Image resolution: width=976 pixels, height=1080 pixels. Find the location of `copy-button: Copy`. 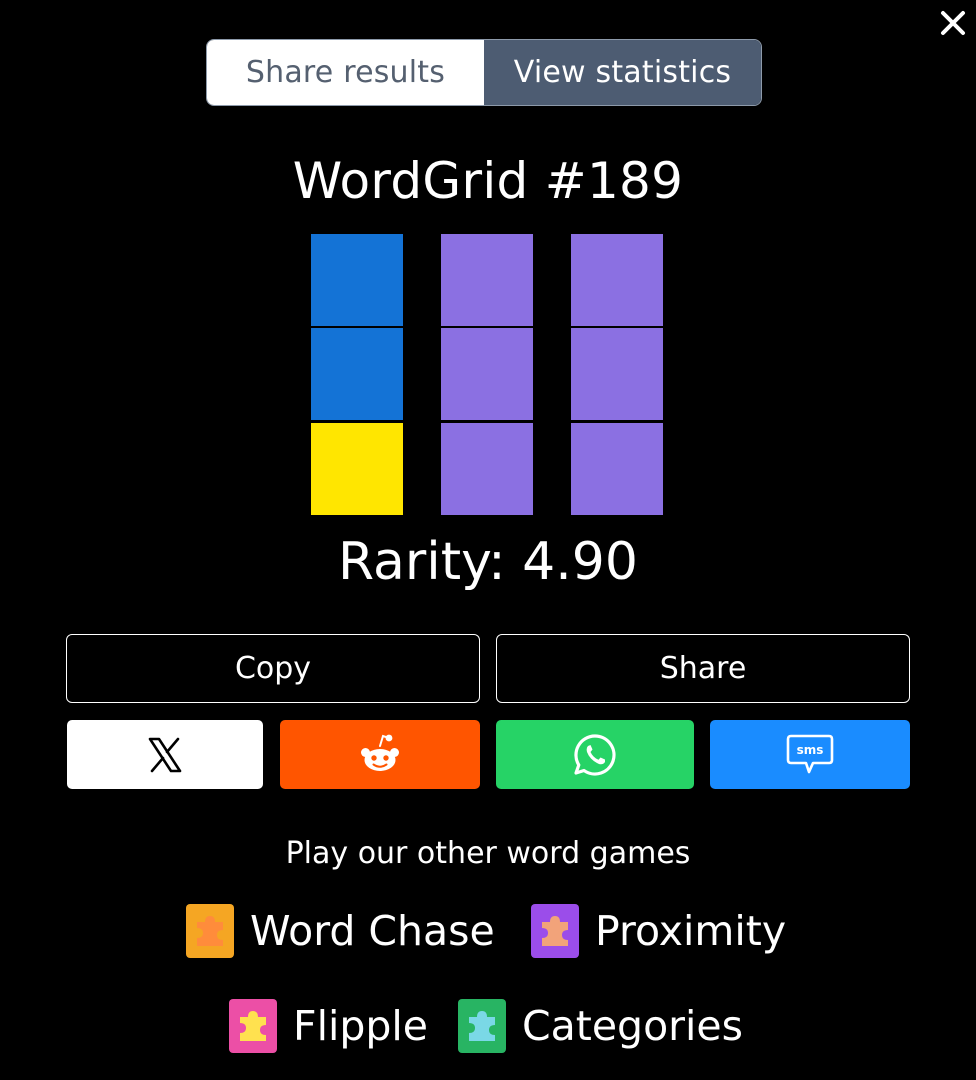

copy-button: Copy is located at coordinates (273, 668).